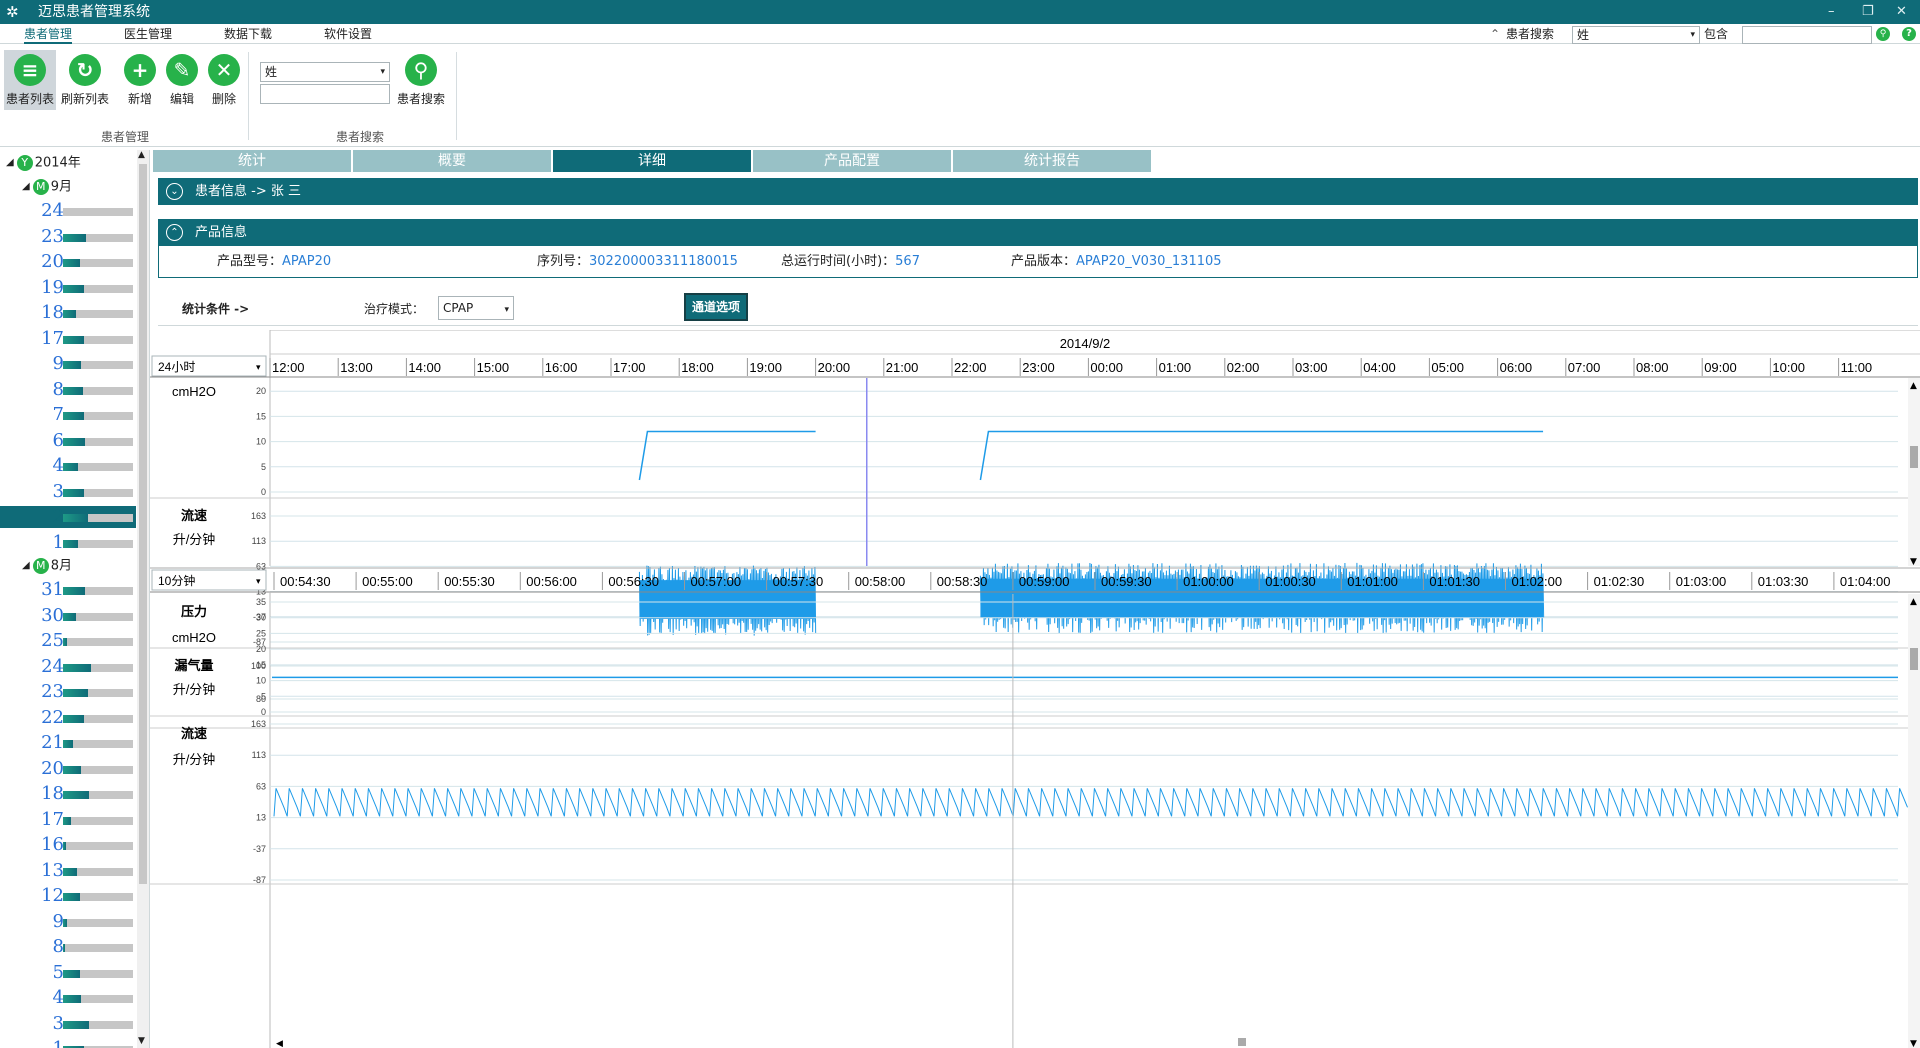 The image size is (1920, 1048). Describe the element at coordinates (1868, 12) in the screenshot. I see `restore-icon: ❐` at that location.